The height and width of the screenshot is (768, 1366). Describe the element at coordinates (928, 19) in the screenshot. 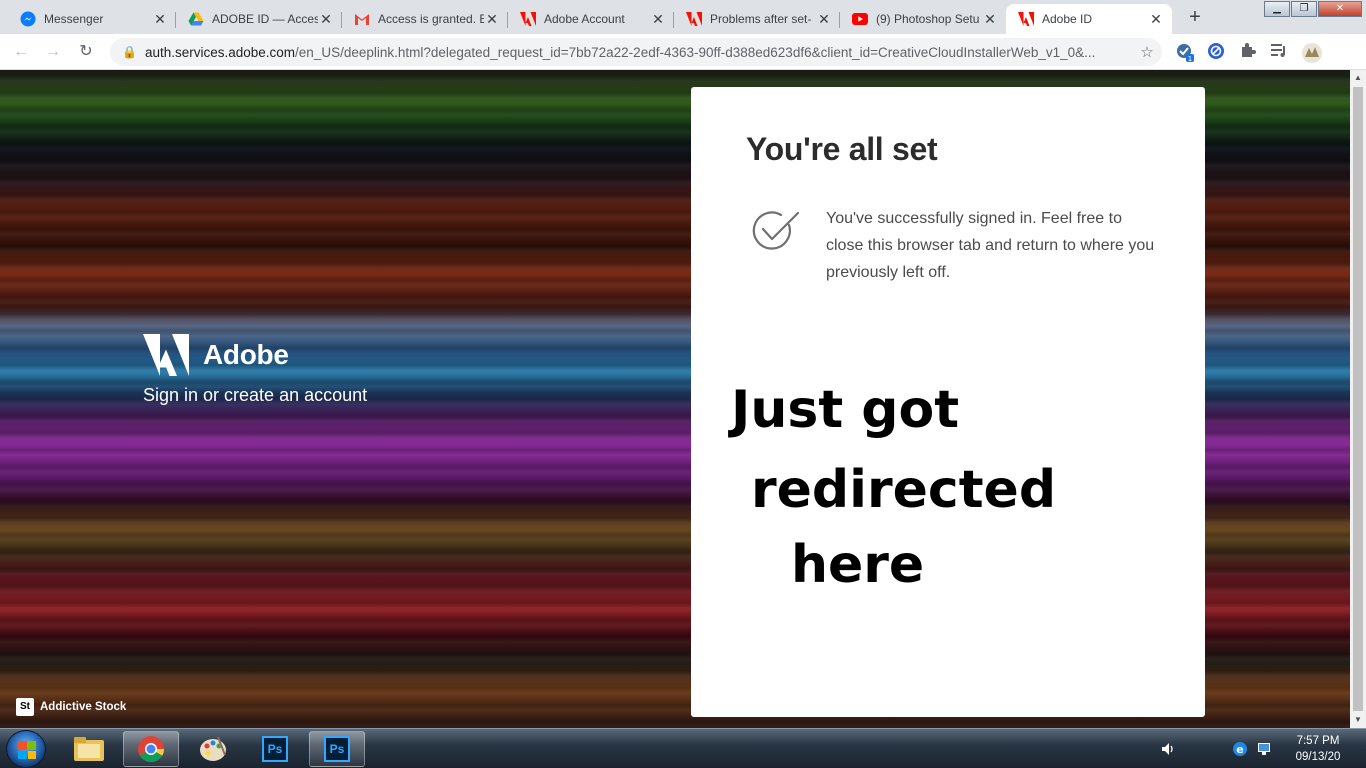

I see `tab-title: (9) Photoshop Setu` at that location.